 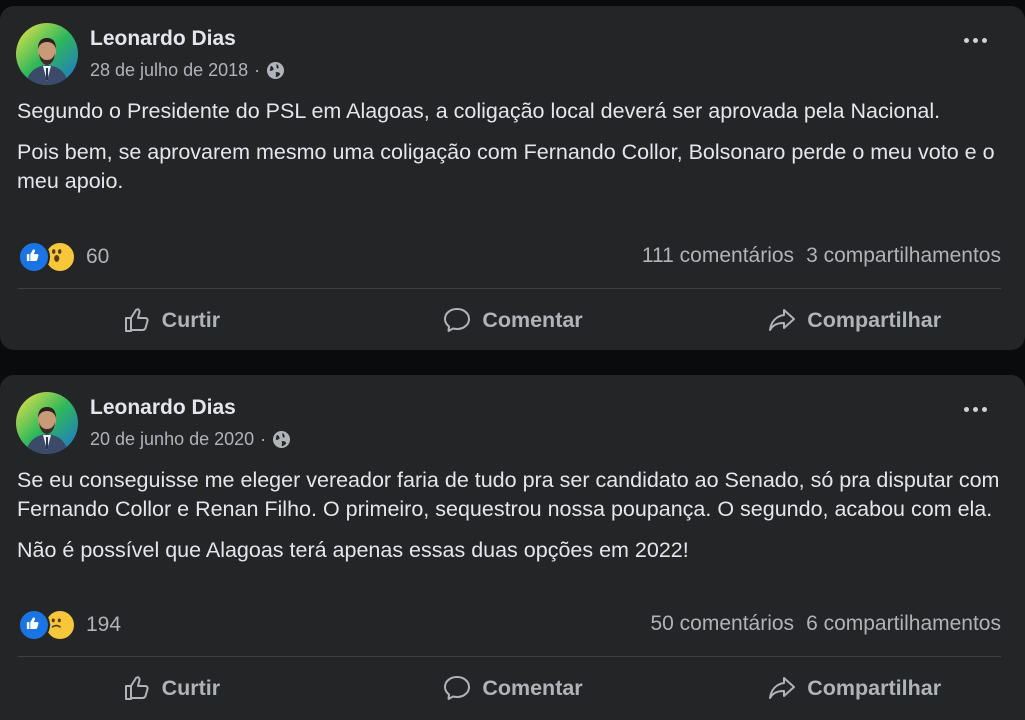 What do you see at coordinates (722, 624) in the screenshot?
I see `comments-count: 50 comentários` at bounding box center [722, 624].